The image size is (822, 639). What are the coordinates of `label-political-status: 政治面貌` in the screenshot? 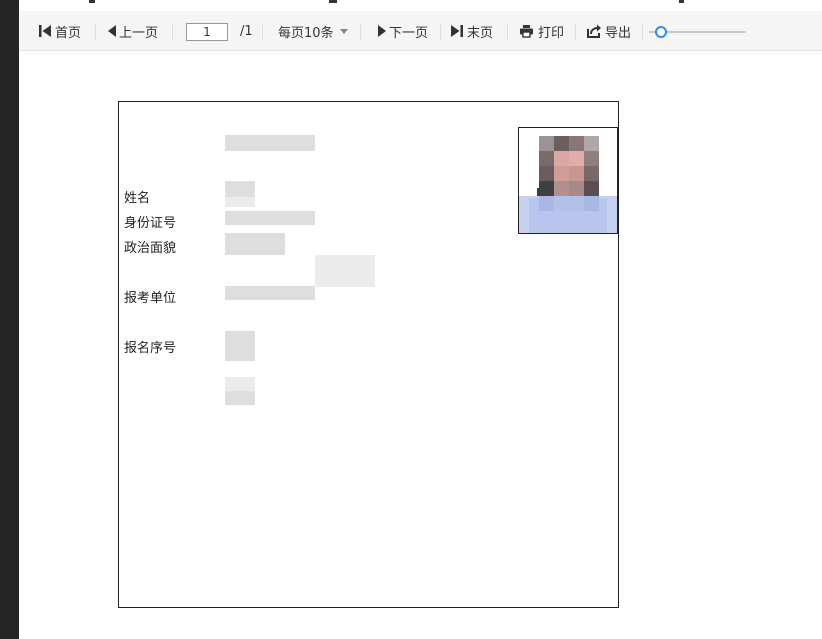 It's located at (150, 248).